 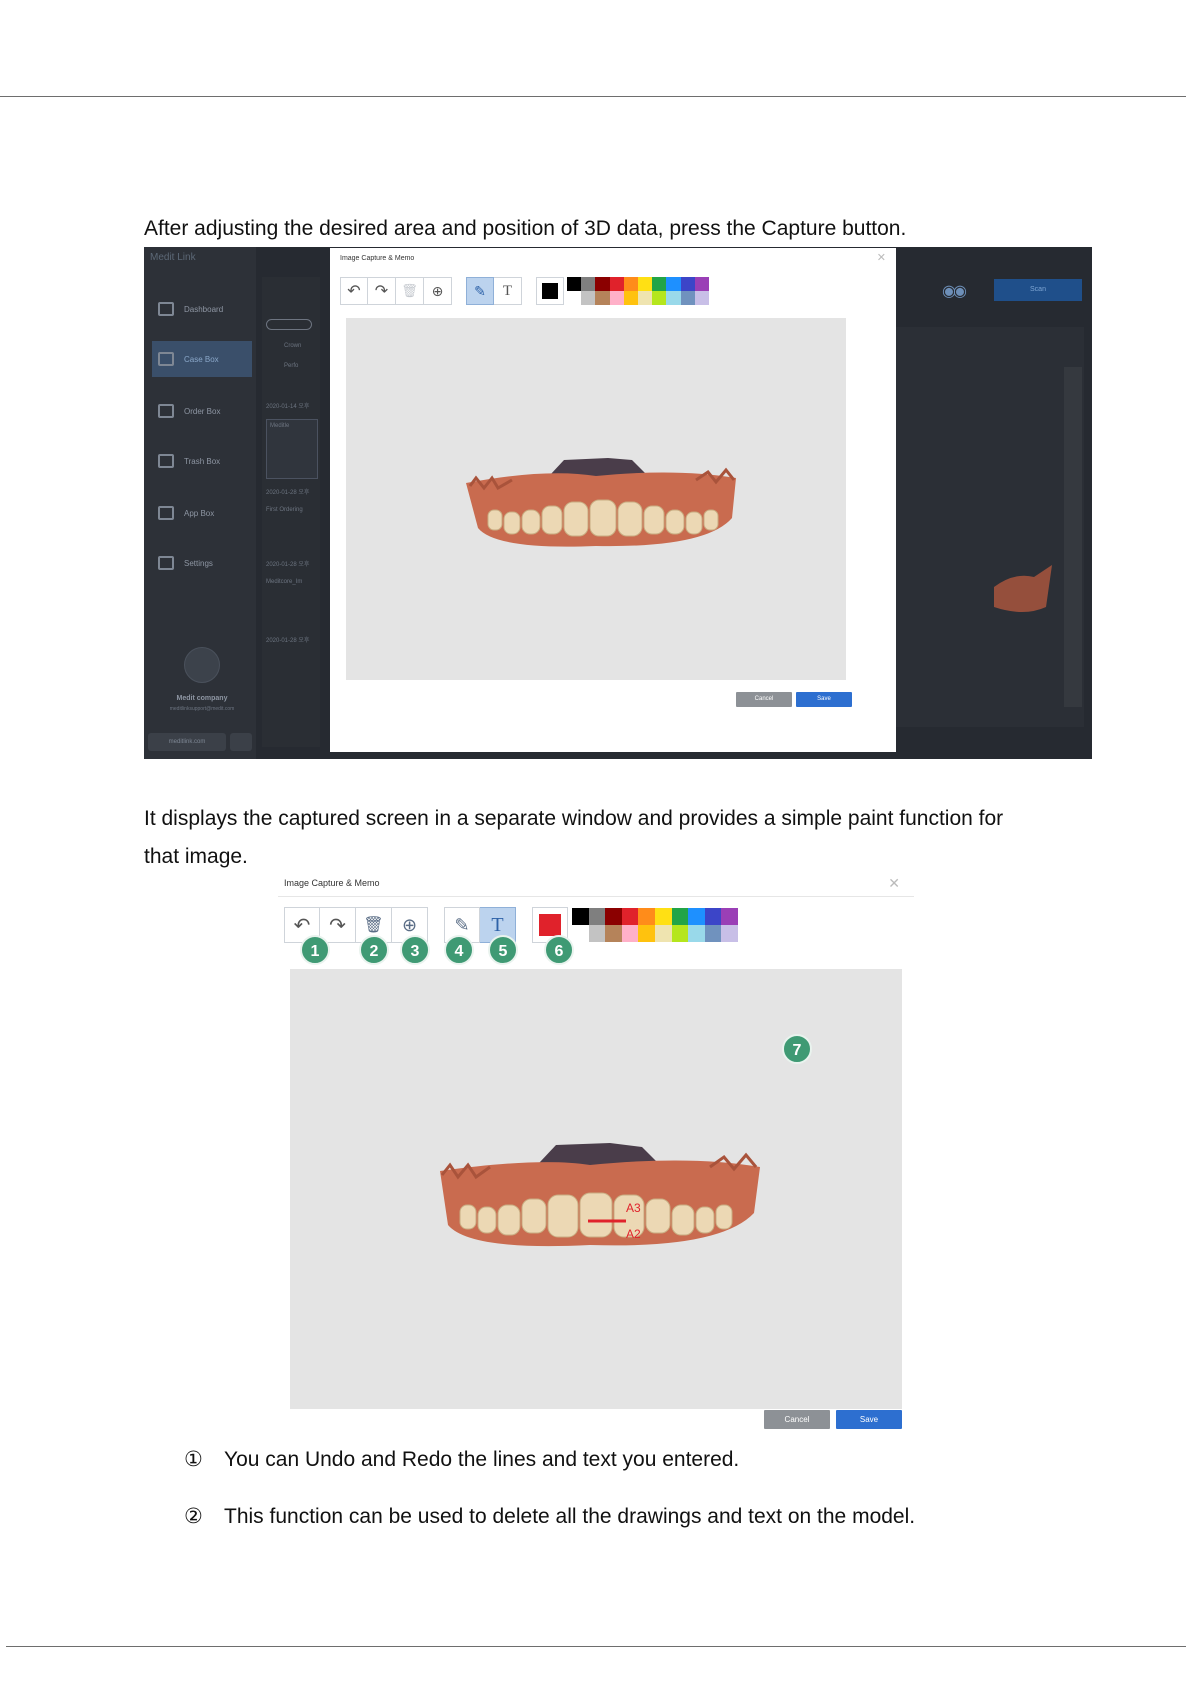 I want to click on annotation-label-top: A3, so click(x=633, y=1208).